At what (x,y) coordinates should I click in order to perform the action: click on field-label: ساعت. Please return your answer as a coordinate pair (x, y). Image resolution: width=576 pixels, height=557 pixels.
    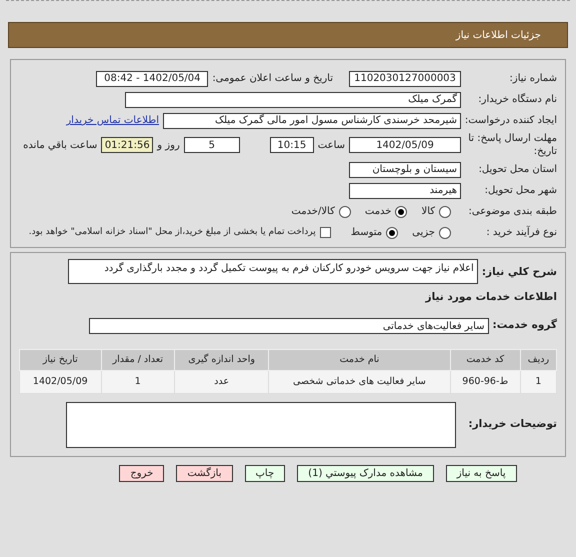
    Looking at the image, I should click on (331, 145).